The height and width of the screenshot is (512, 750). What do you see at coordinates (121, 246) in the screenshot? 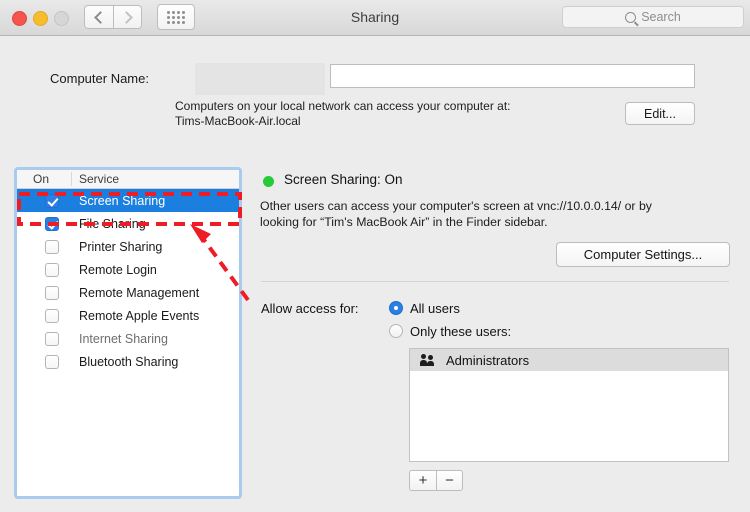
I see `service-label: Printer Sharing` at bounding box center [121, 246].